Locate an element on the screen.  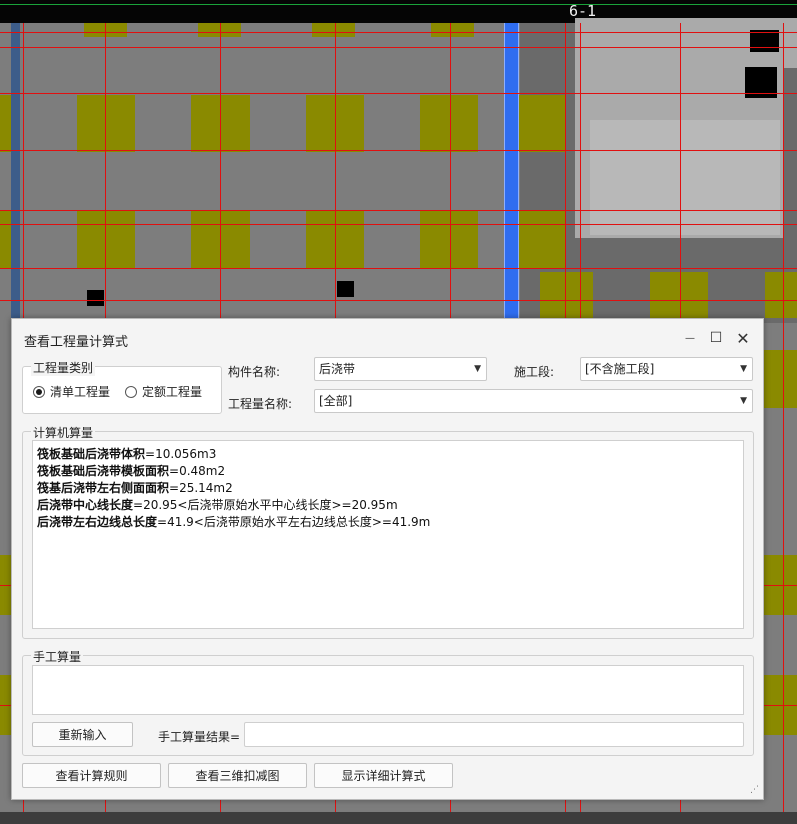
quantity-name-value: [全部] is located at coordinates (336, 401).